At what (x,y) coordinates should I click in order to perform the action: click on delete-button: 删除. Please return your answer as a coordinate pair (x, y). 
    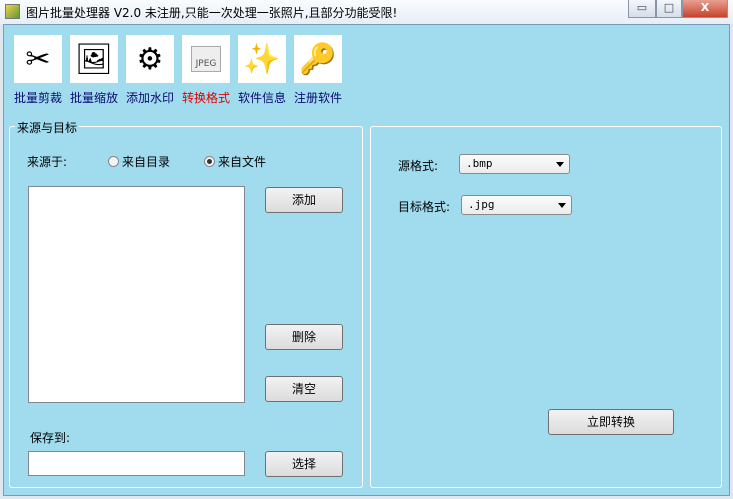
    Looking at the image, I should click on (304, 337).